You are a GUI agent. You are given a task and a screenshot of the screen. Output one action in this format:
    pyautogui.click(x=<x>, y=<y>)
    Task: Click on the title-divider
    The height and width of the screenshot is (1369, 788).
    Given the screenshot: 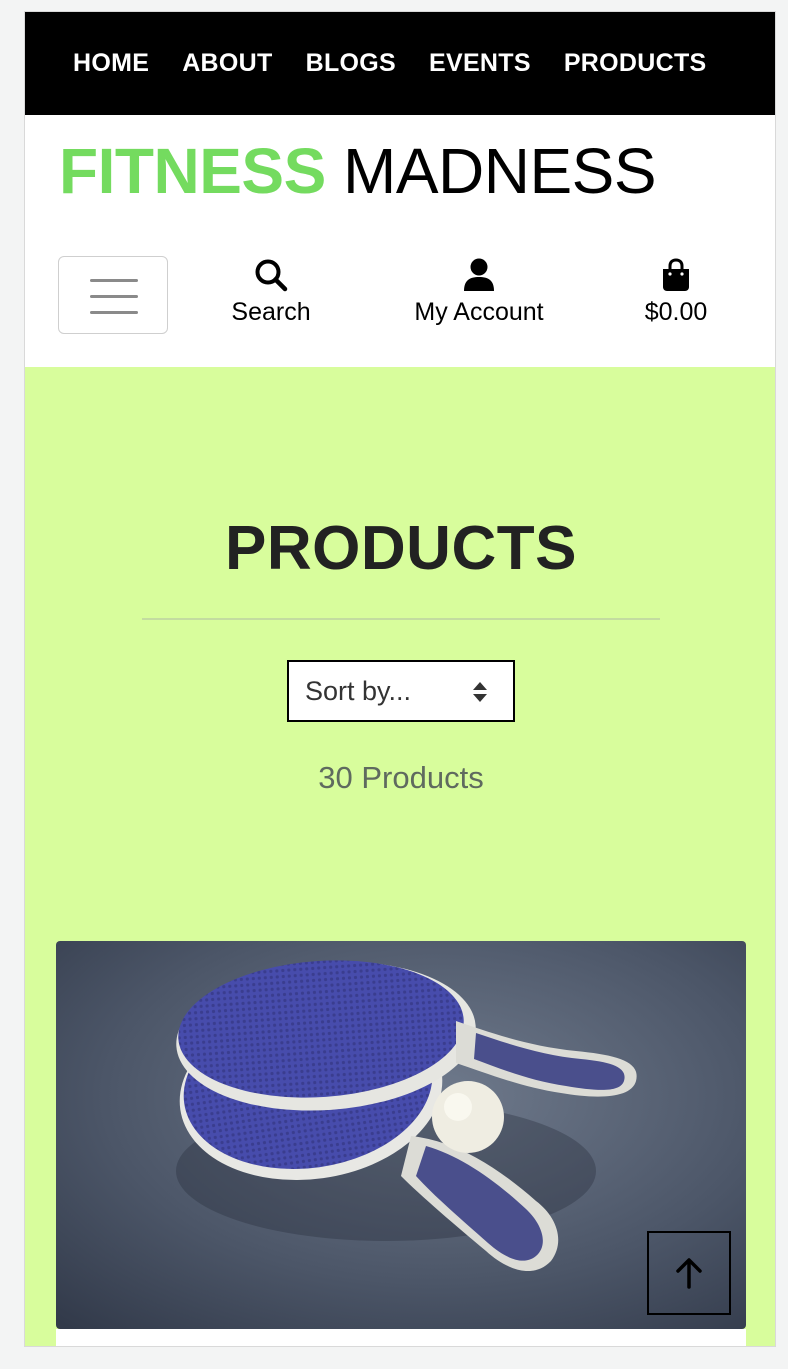 What is the action you would take?
    pyautogui.click(x=401, y=619)
    